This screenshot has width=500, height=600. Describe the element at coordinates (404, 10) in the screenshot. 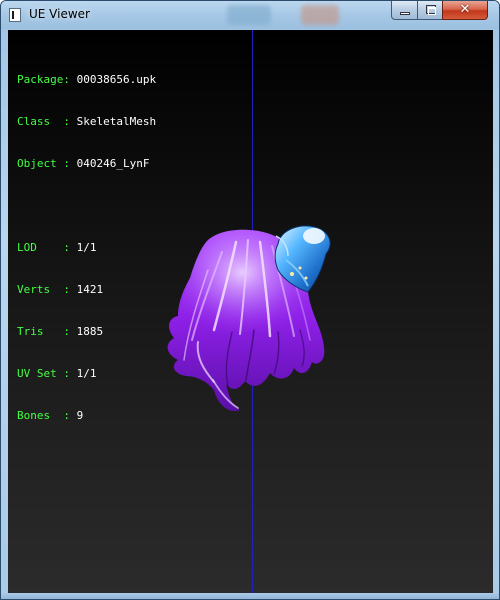

I see `minimize-button` at that location.